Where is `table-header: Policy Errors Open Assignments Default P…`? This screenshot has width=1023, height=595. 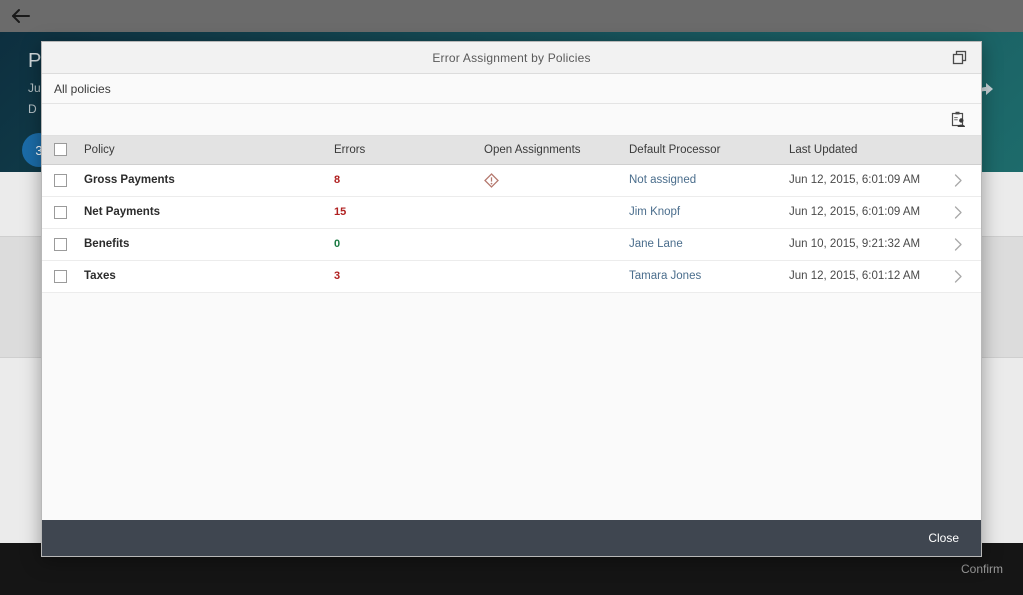
table-header: Policy Errors Open Assignments Default P… is located at coordinates (511, 150).